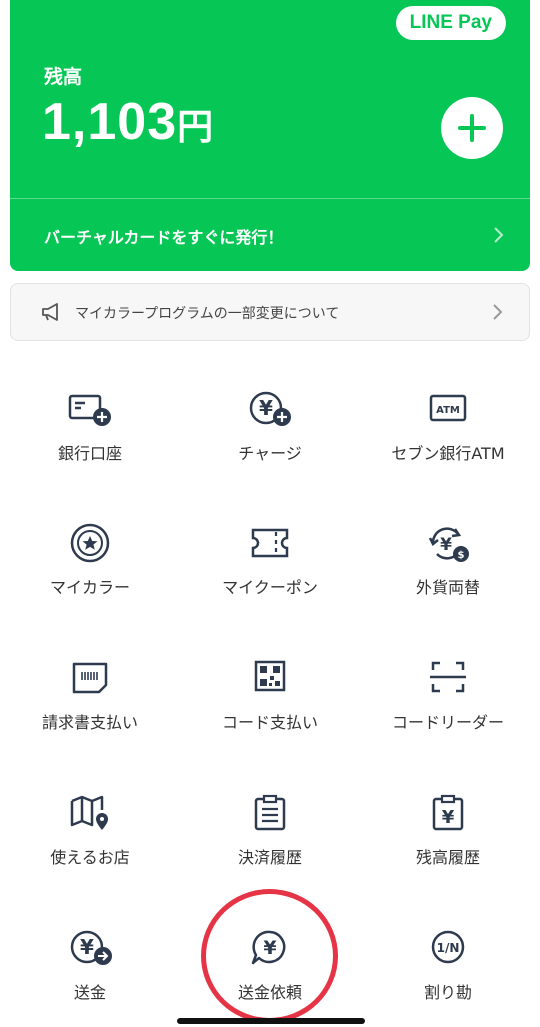 The image size is (540, 1027). I want to click on menu-stores: 使えるお店, so click(90, 842).